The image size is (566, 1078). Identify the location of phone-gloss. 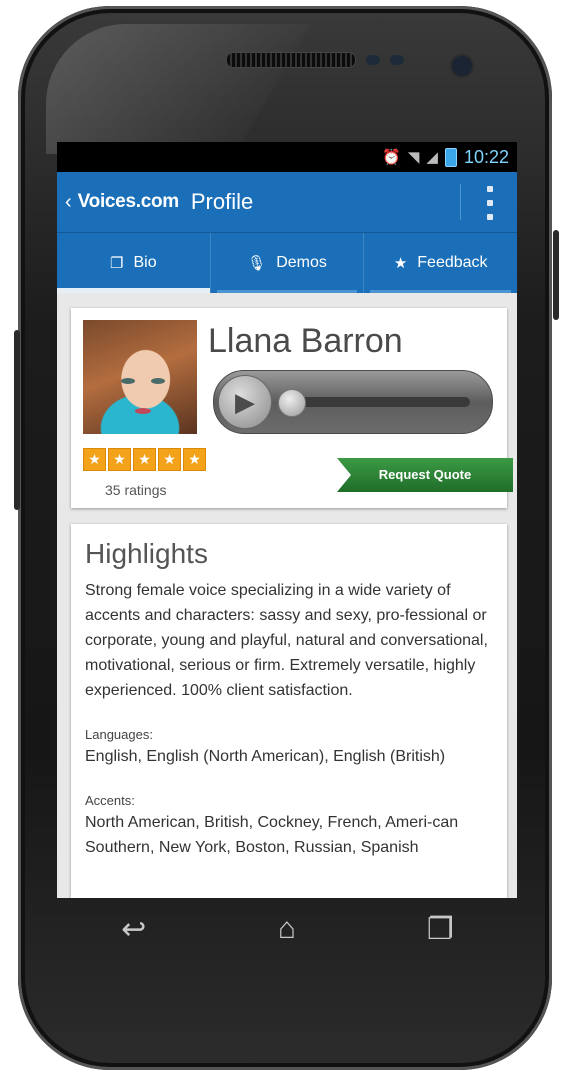
(196, 89).